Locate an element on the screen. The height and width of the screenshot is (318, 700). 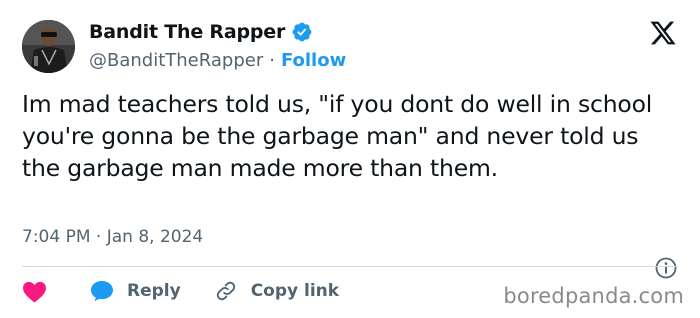
info-icon is located at coordinates (666, 268).